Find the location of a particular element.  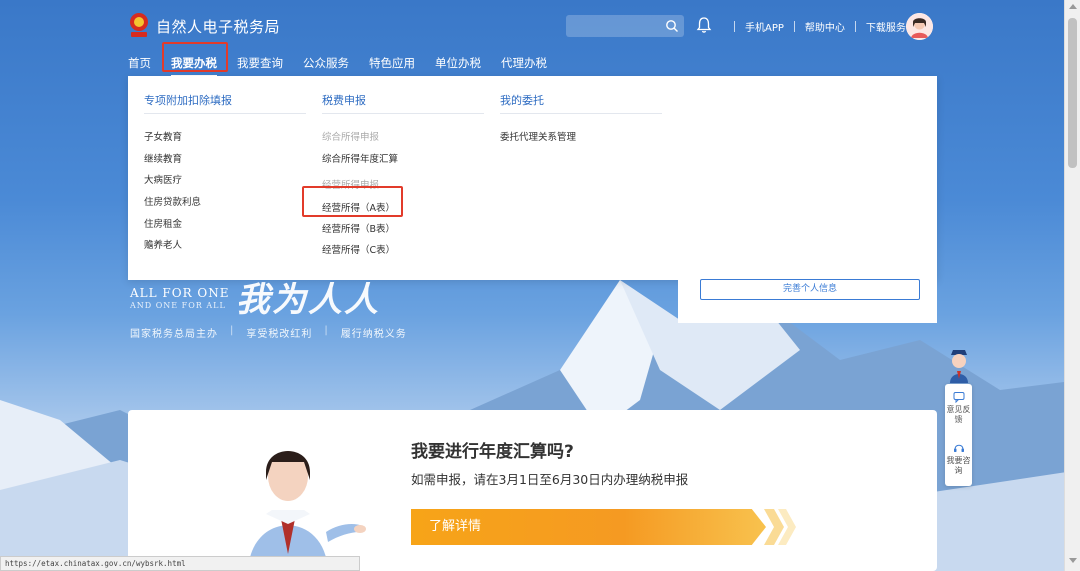

menu-item-annual-settlement: 综合所得年度汇算 is located at coordinates (360, 158).